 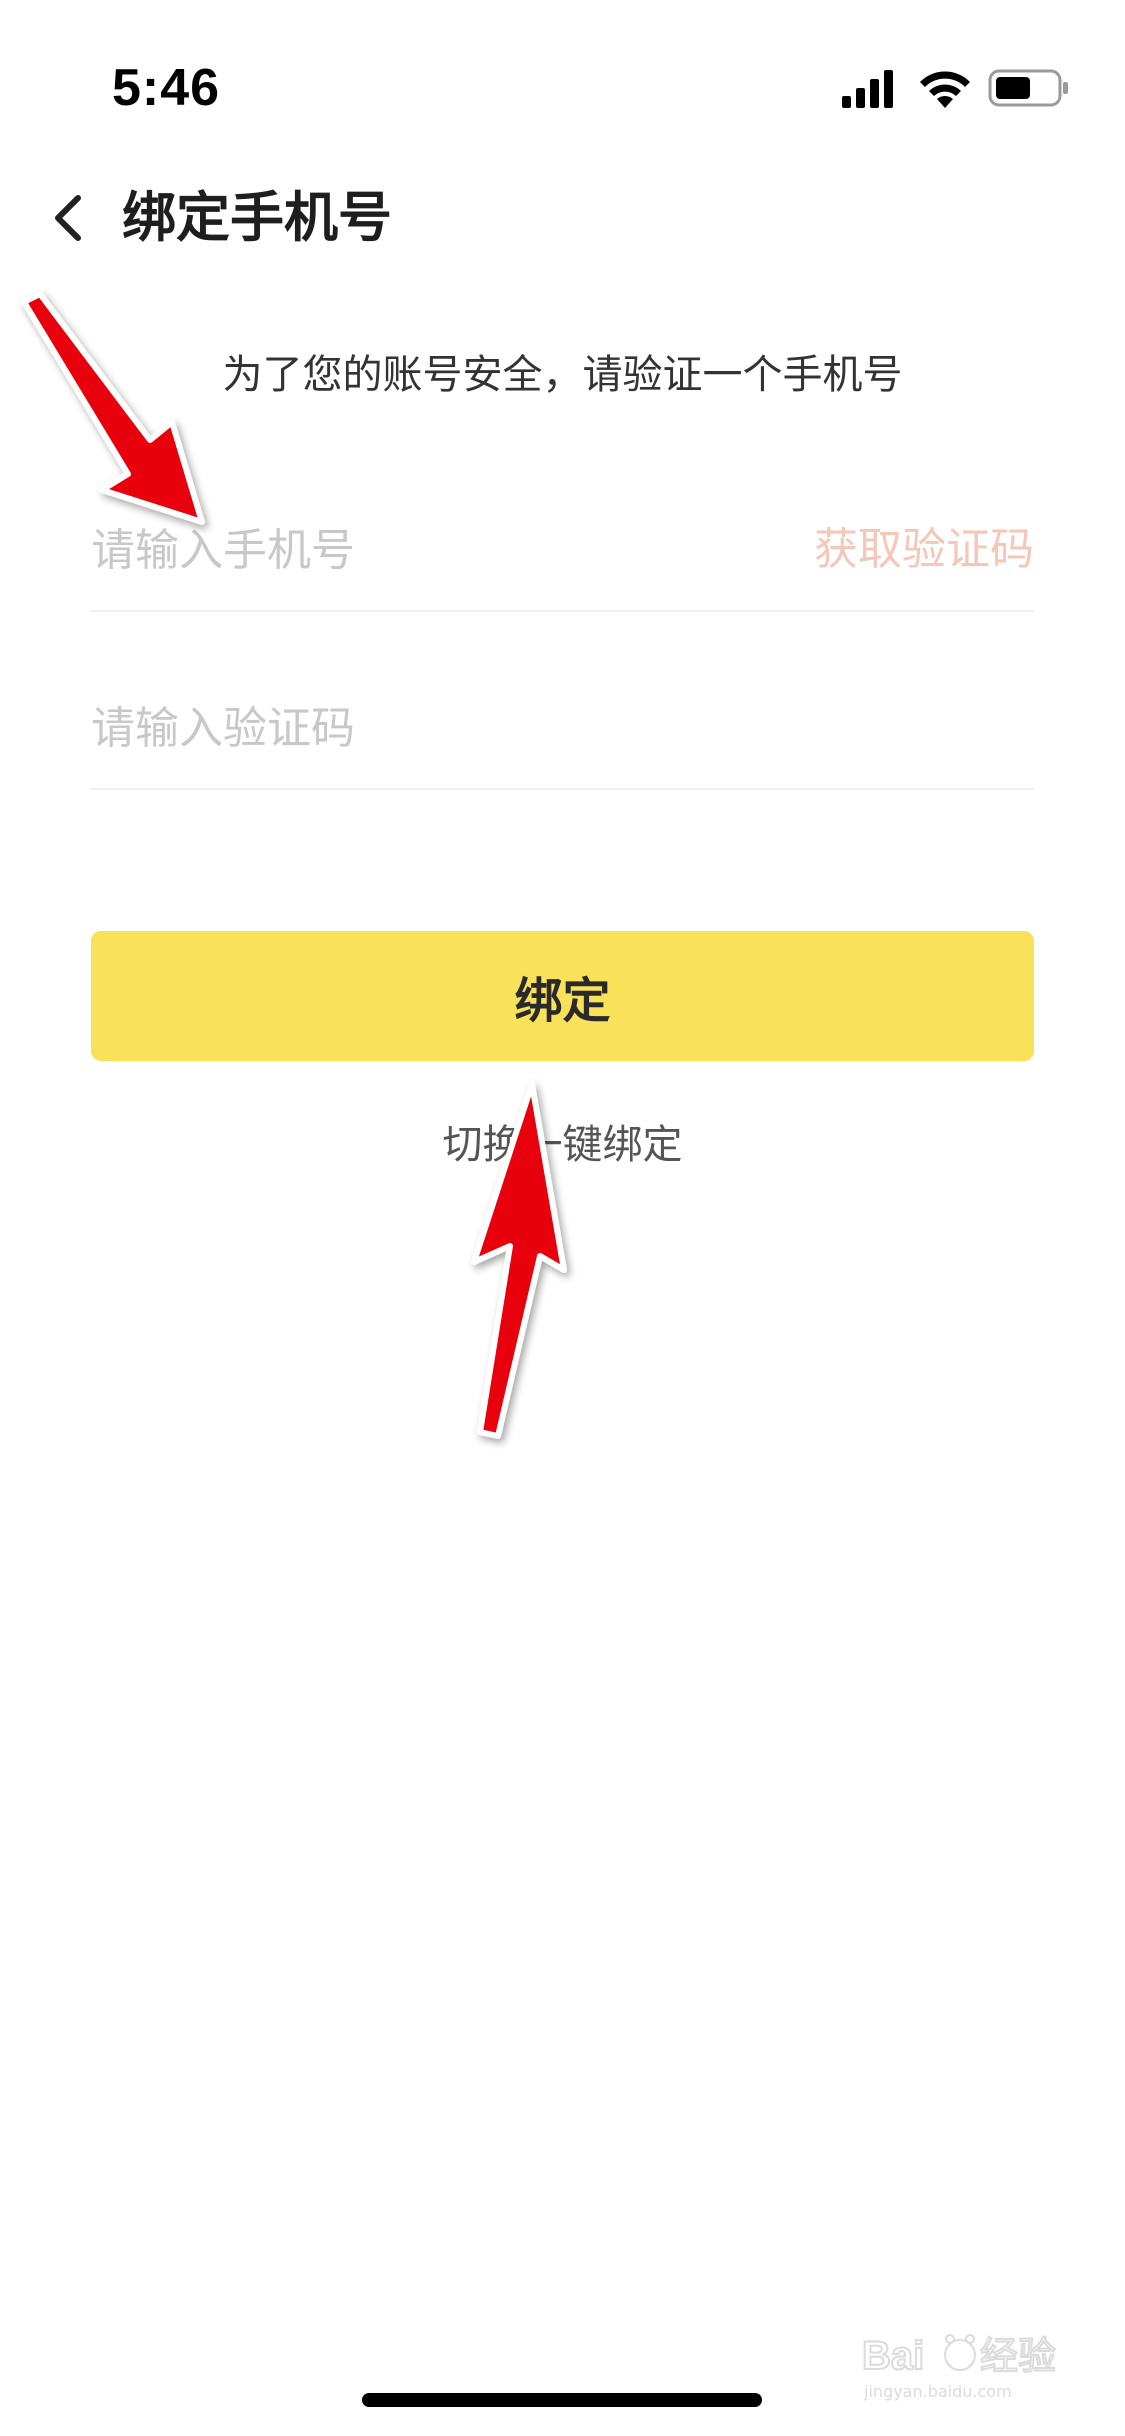 I want to click on code-field-row, so click(x=562, y=729).